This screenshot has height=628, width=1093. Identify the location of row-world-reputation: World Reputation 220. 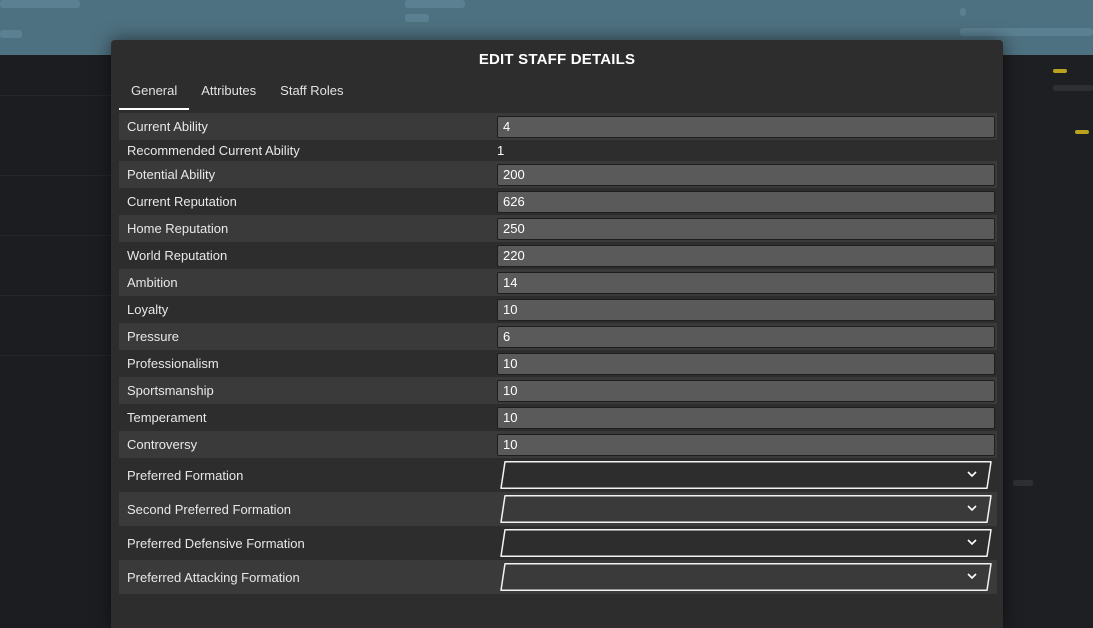
(558, 255).